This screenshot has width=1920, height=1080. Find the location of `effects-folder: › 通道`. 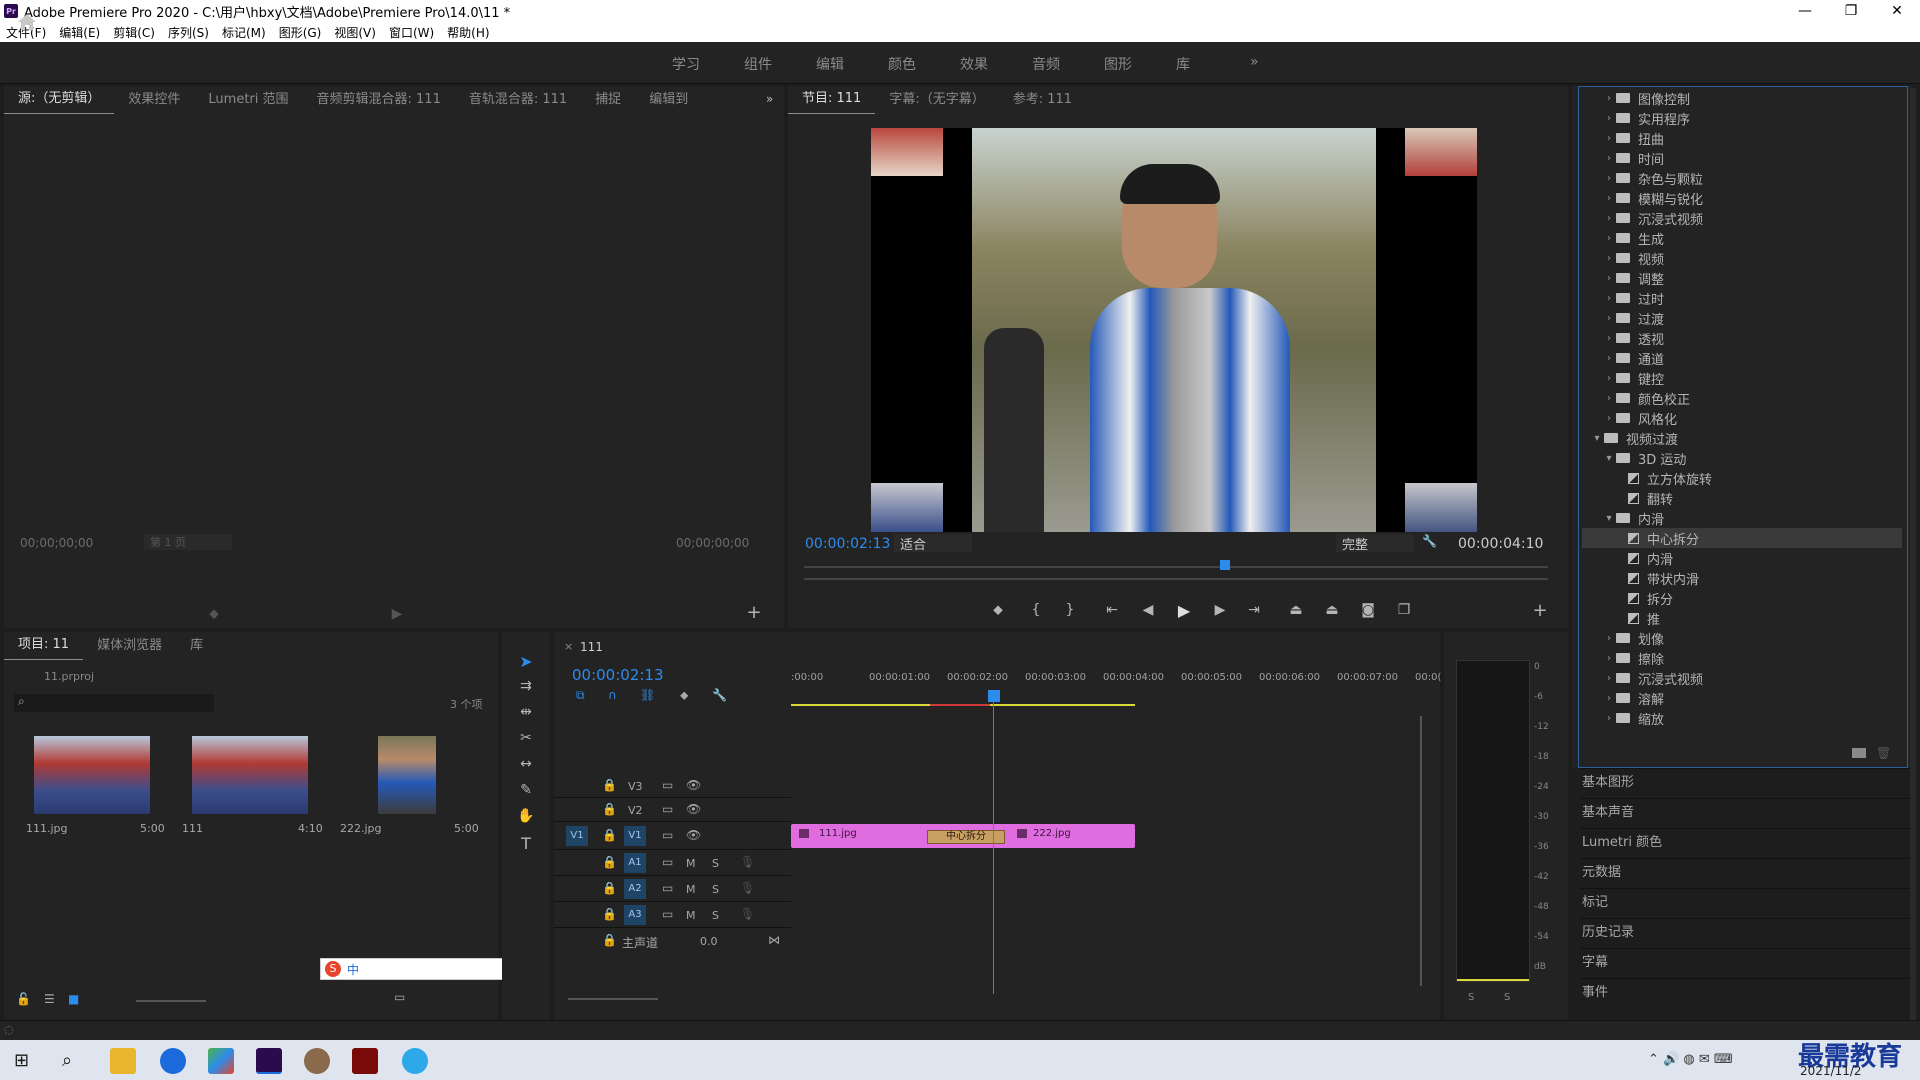

effects-folder: › 通道 is located at coordinates (1742, 358).